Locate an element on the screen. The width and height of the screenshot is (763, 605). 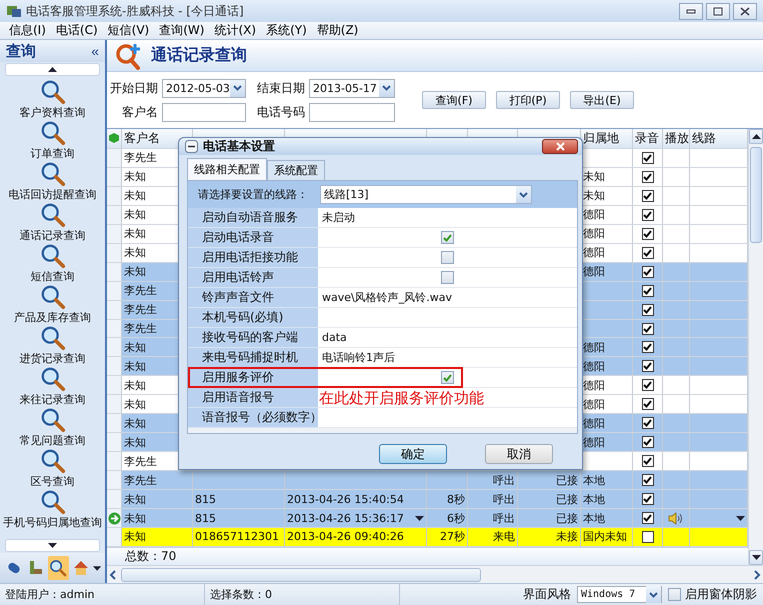
field-label: 开始日期 is located at coordinates (134, 88).